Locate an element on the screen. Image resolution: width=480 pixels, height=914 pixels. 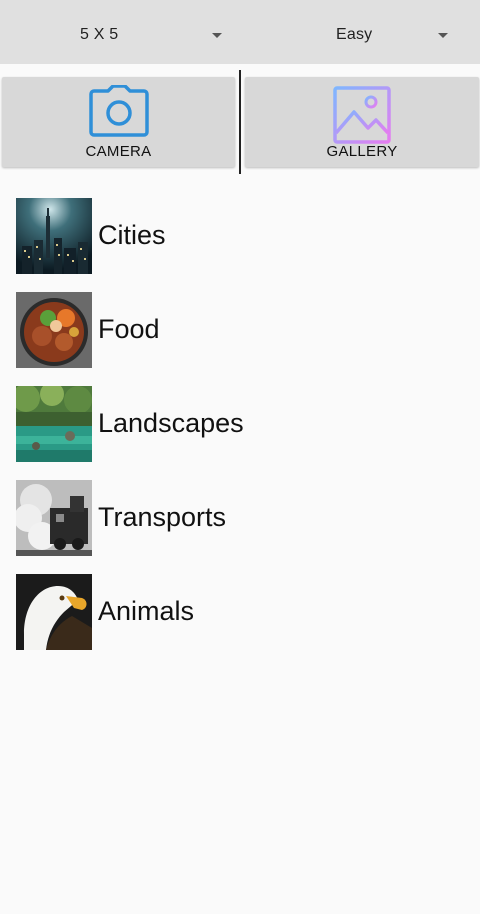
camera-icon is located at coordinates (118, 113).